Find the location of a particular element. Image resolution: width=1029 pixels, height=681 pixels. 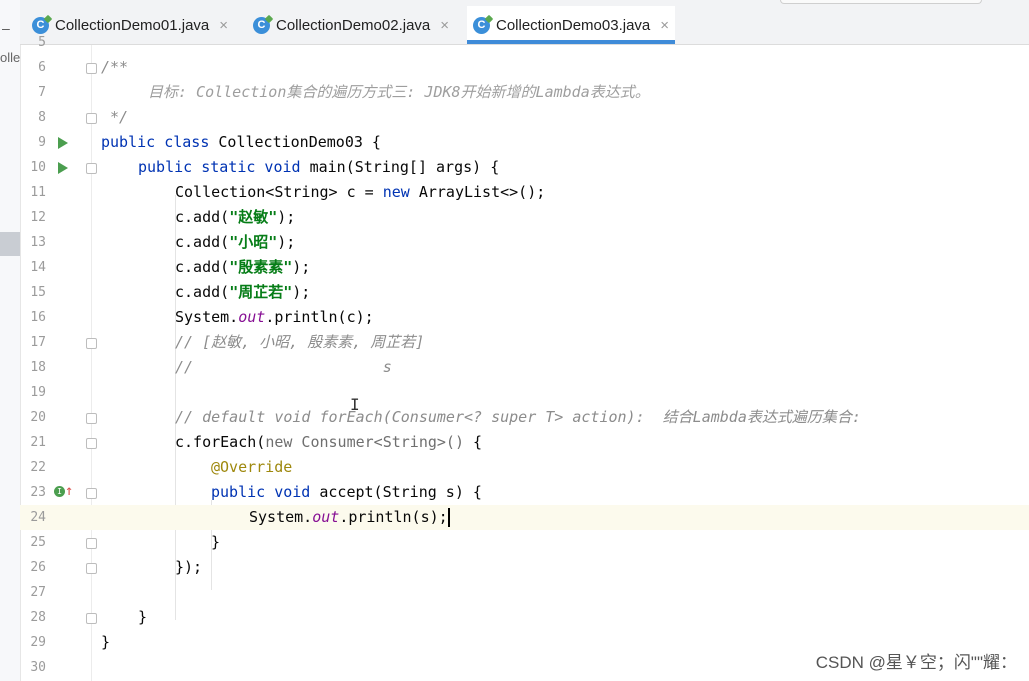

line-number: 26 is located at coordinates (38, 567).